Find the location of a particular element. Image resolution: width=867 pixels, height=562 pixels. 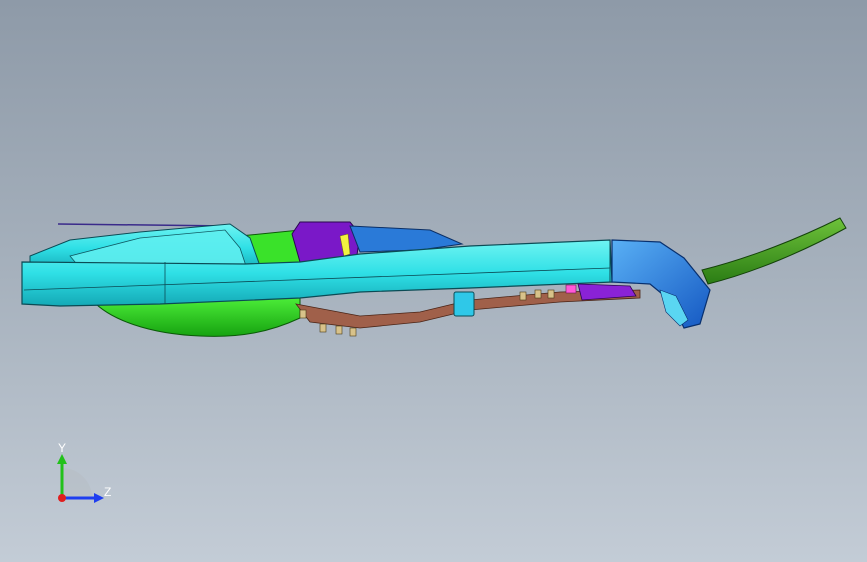

triad-quarter-disc is located at coordinates (77, 483).